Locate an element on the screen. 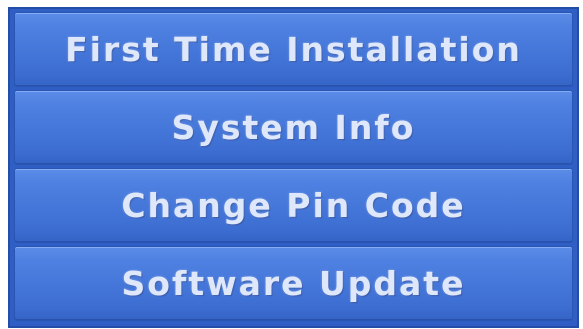  menu-item-label: First Time Installation is located at coordinates (293, 49).